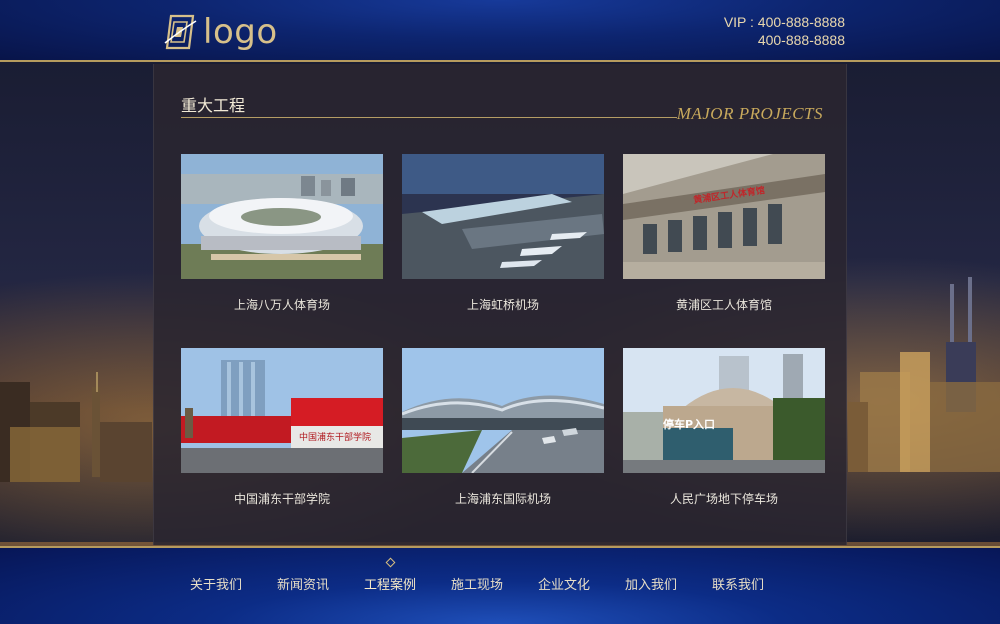 Image resolution: width=1000 pixels, height=624 pixels. I want to click on hotline: VIP : 400-888-8888 400-888-8888, so click(784, 31).